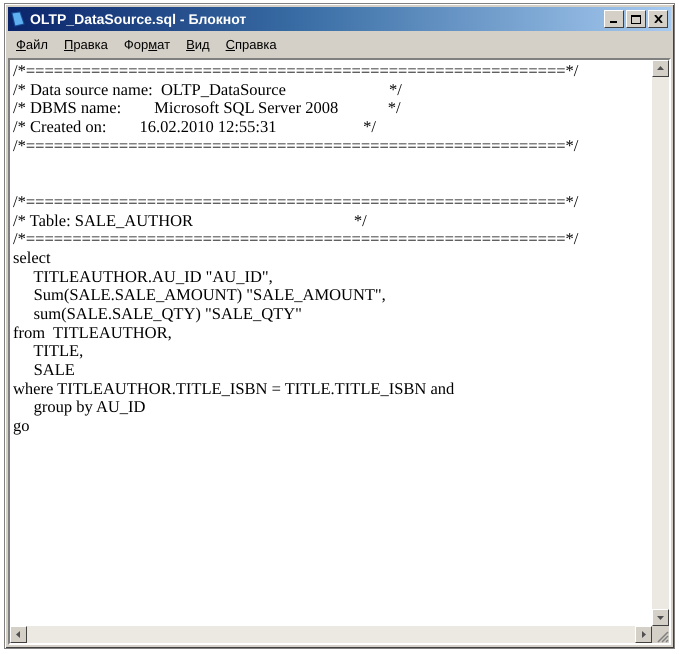 The image size is (679, 654). What do you see at coordinates (21, 426) in the screenshot?
I see `code-line: go` at bounding box center [21, 426].